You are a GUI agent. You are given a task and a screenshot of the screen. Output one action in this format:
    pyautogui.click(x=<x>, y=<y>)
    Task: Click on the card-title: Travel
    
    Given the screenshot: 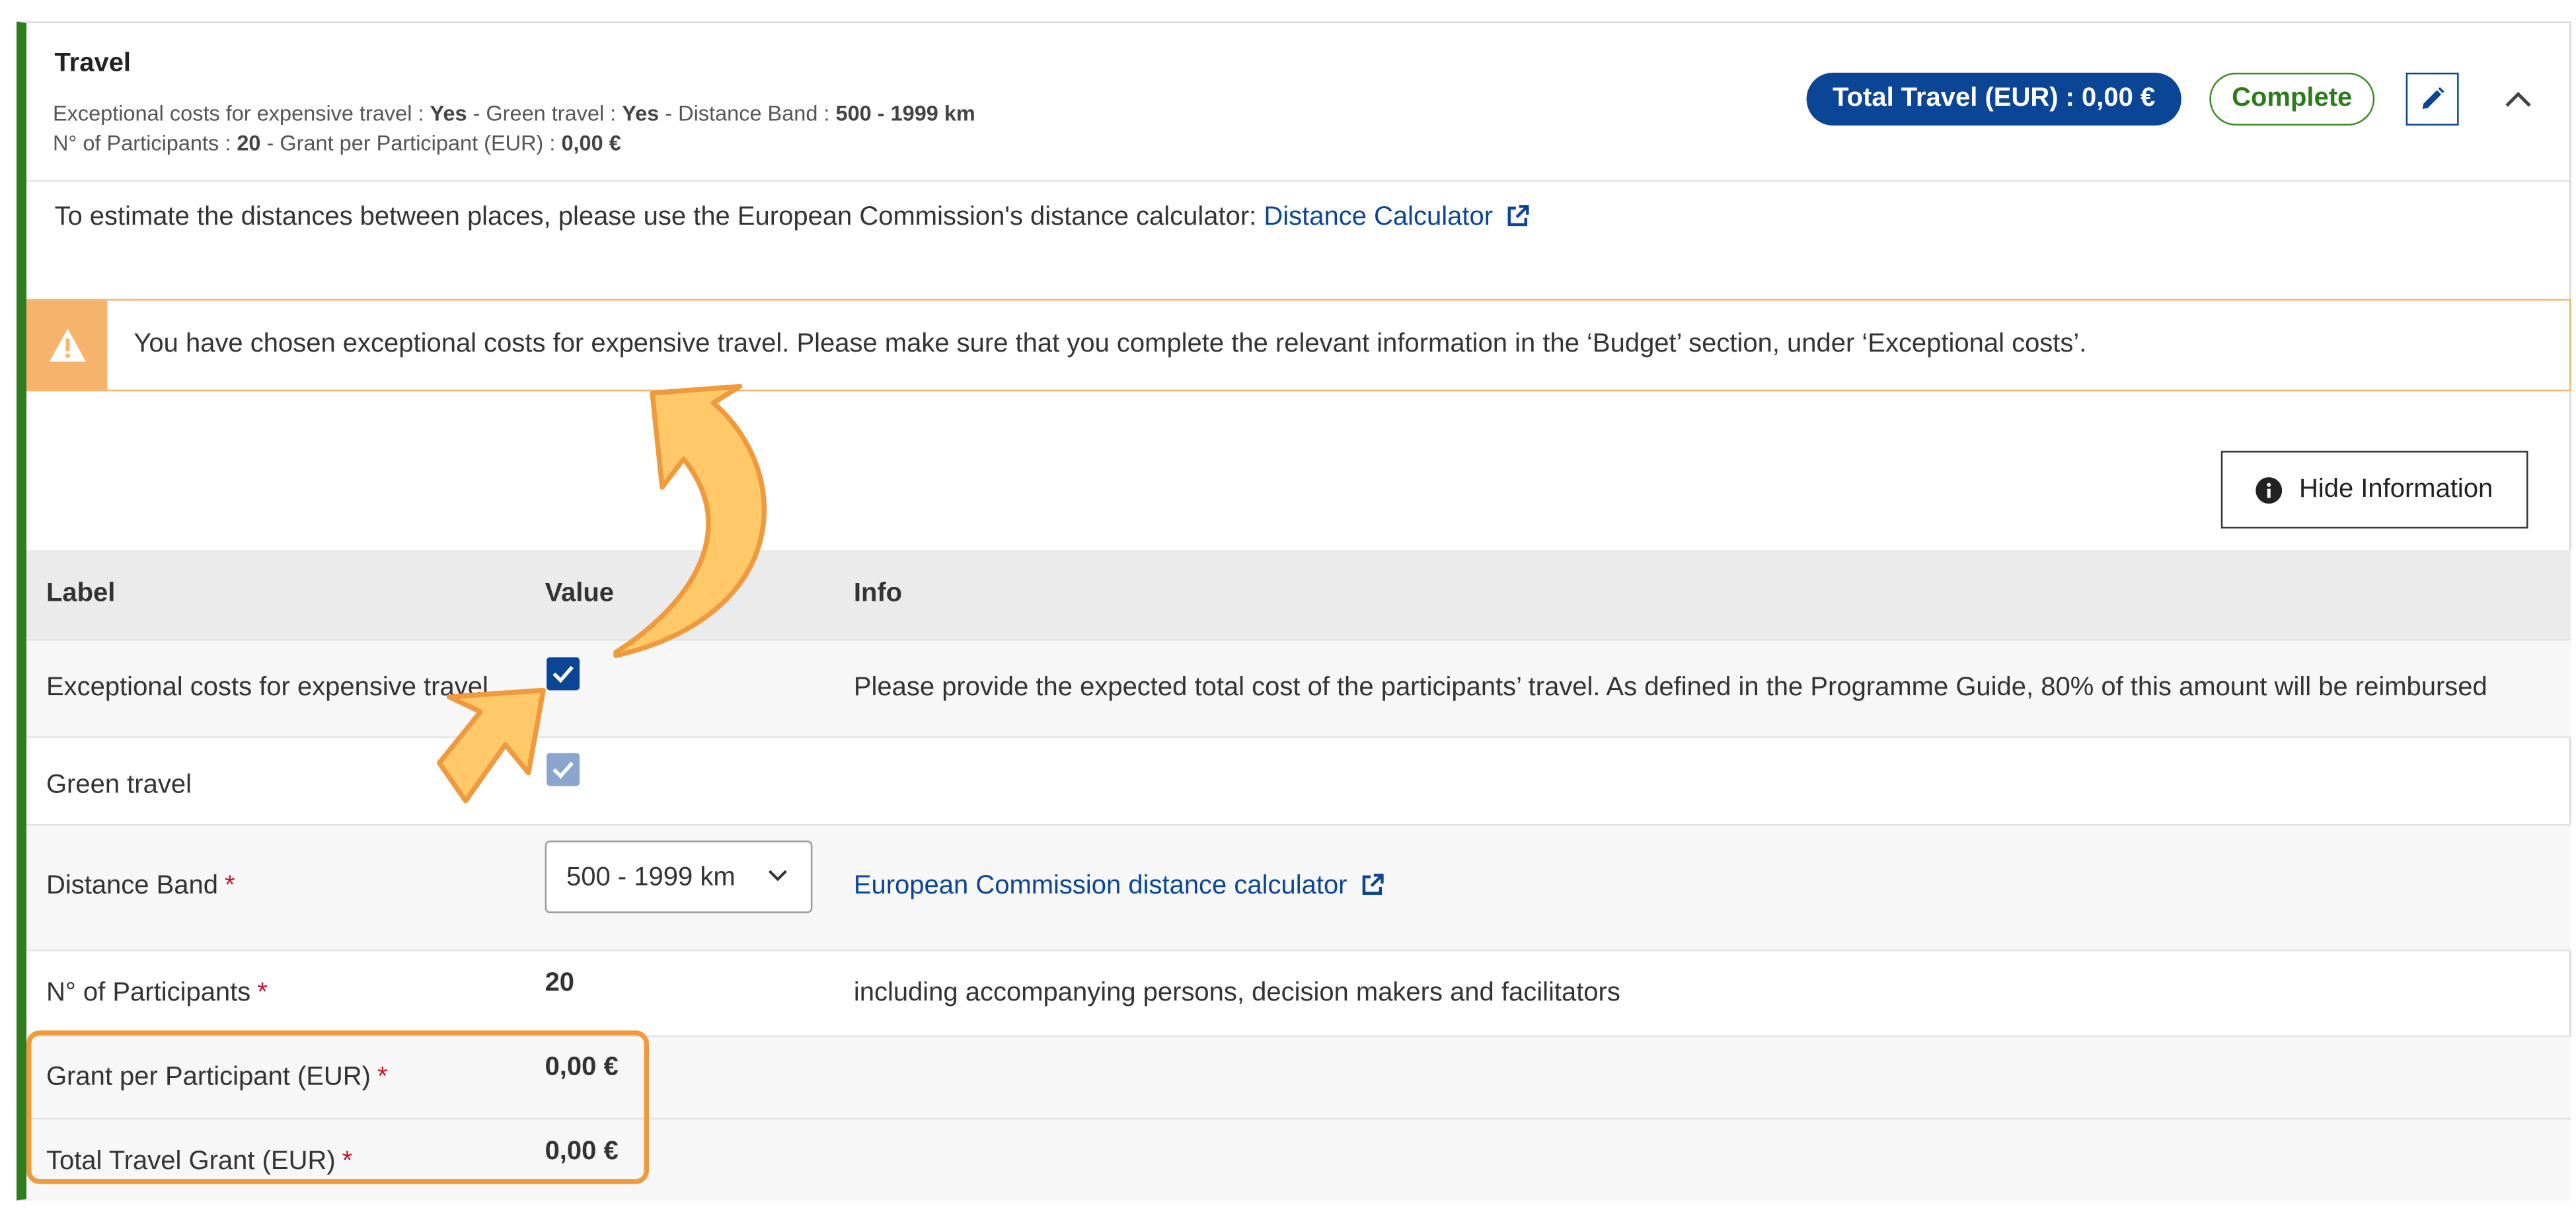 What is the action you would take?
    pyautogui.click(x=93, y=63)
    